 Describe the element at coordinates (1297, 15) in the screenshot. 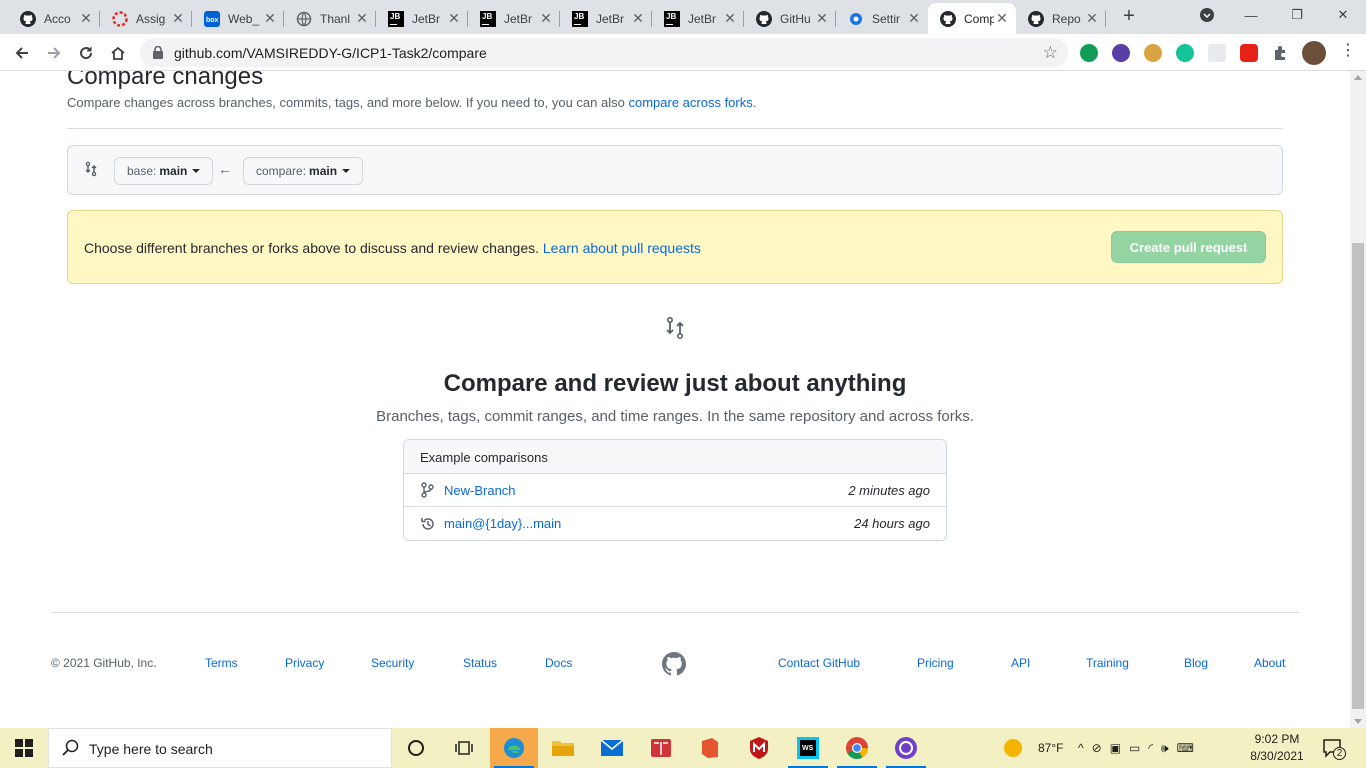

I see `restore-button: ❐` at that location.